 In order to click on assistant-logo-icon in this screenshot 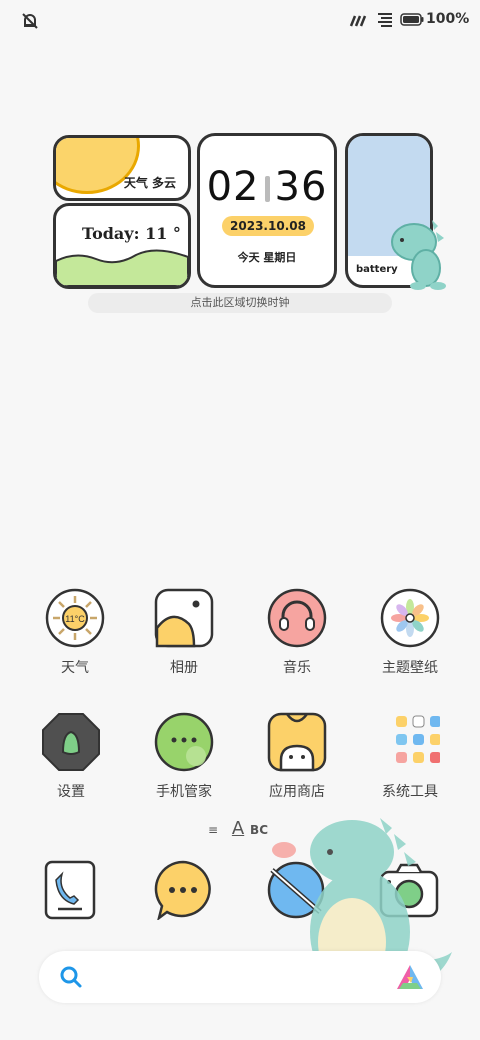, I will do `click(410, 977)`.